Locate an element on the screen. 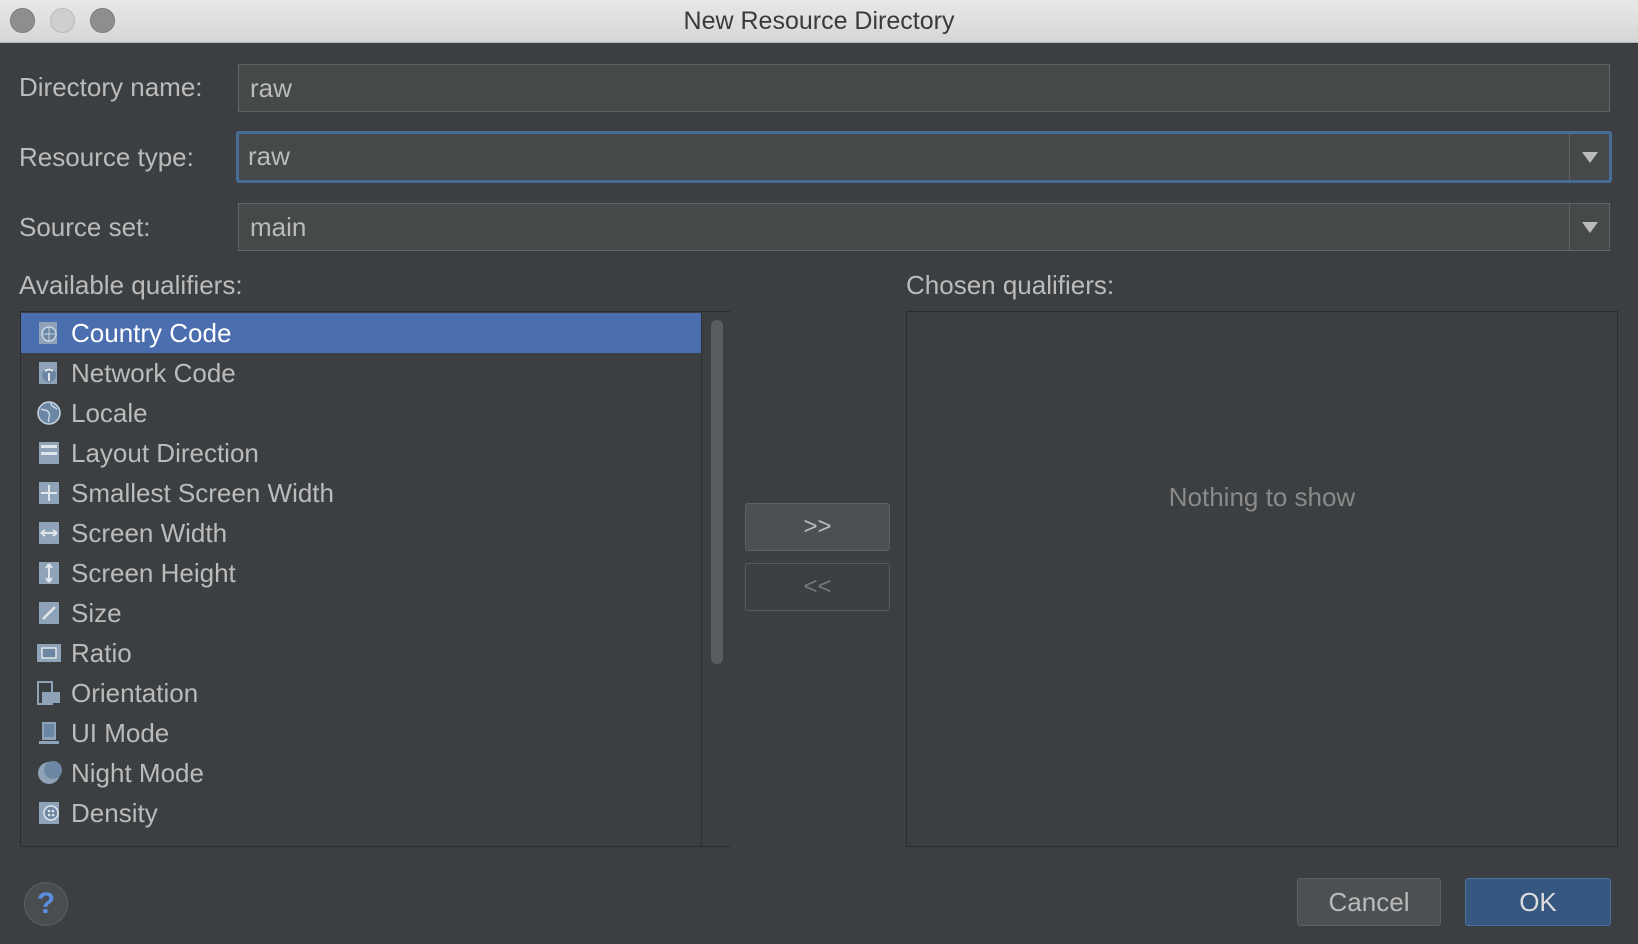  density-icon is located at coordinates (49, 813).